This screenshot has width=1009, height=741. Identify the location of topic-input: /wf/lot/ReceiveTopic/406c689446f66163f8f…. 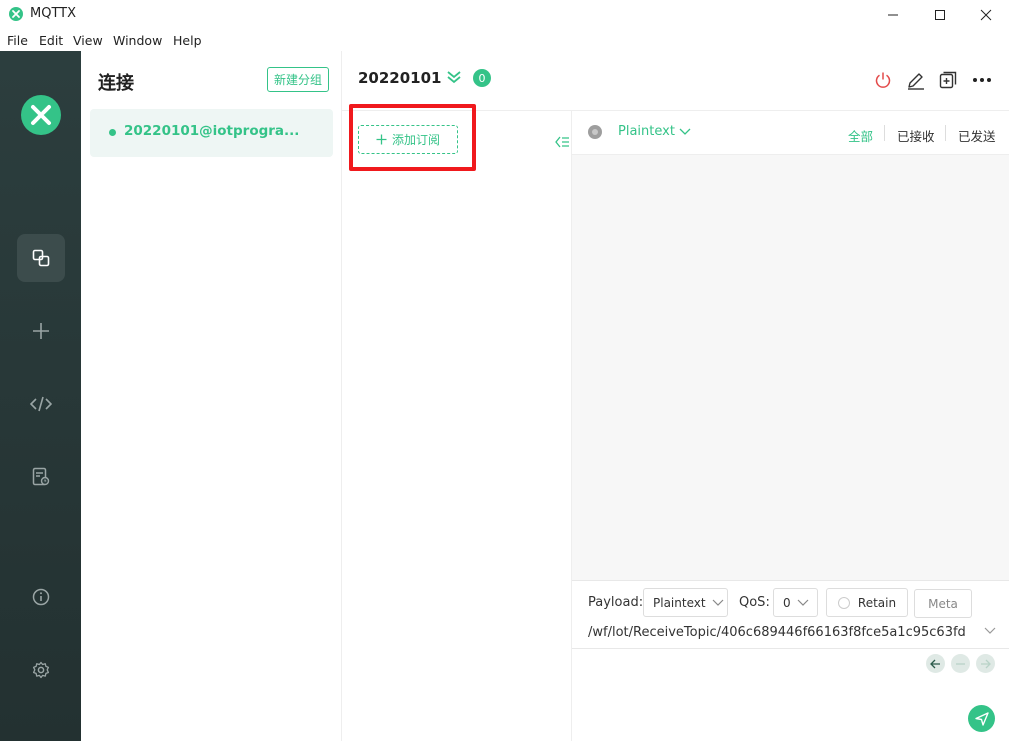
(777, 632).